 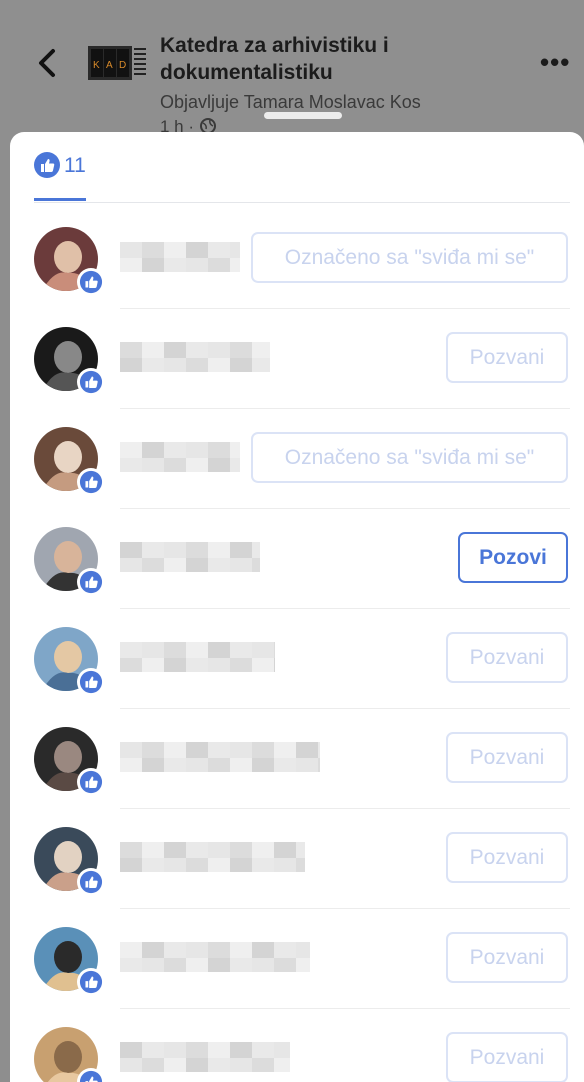 I want to click on logo-letter-k: K, so click(x=96, y=65).